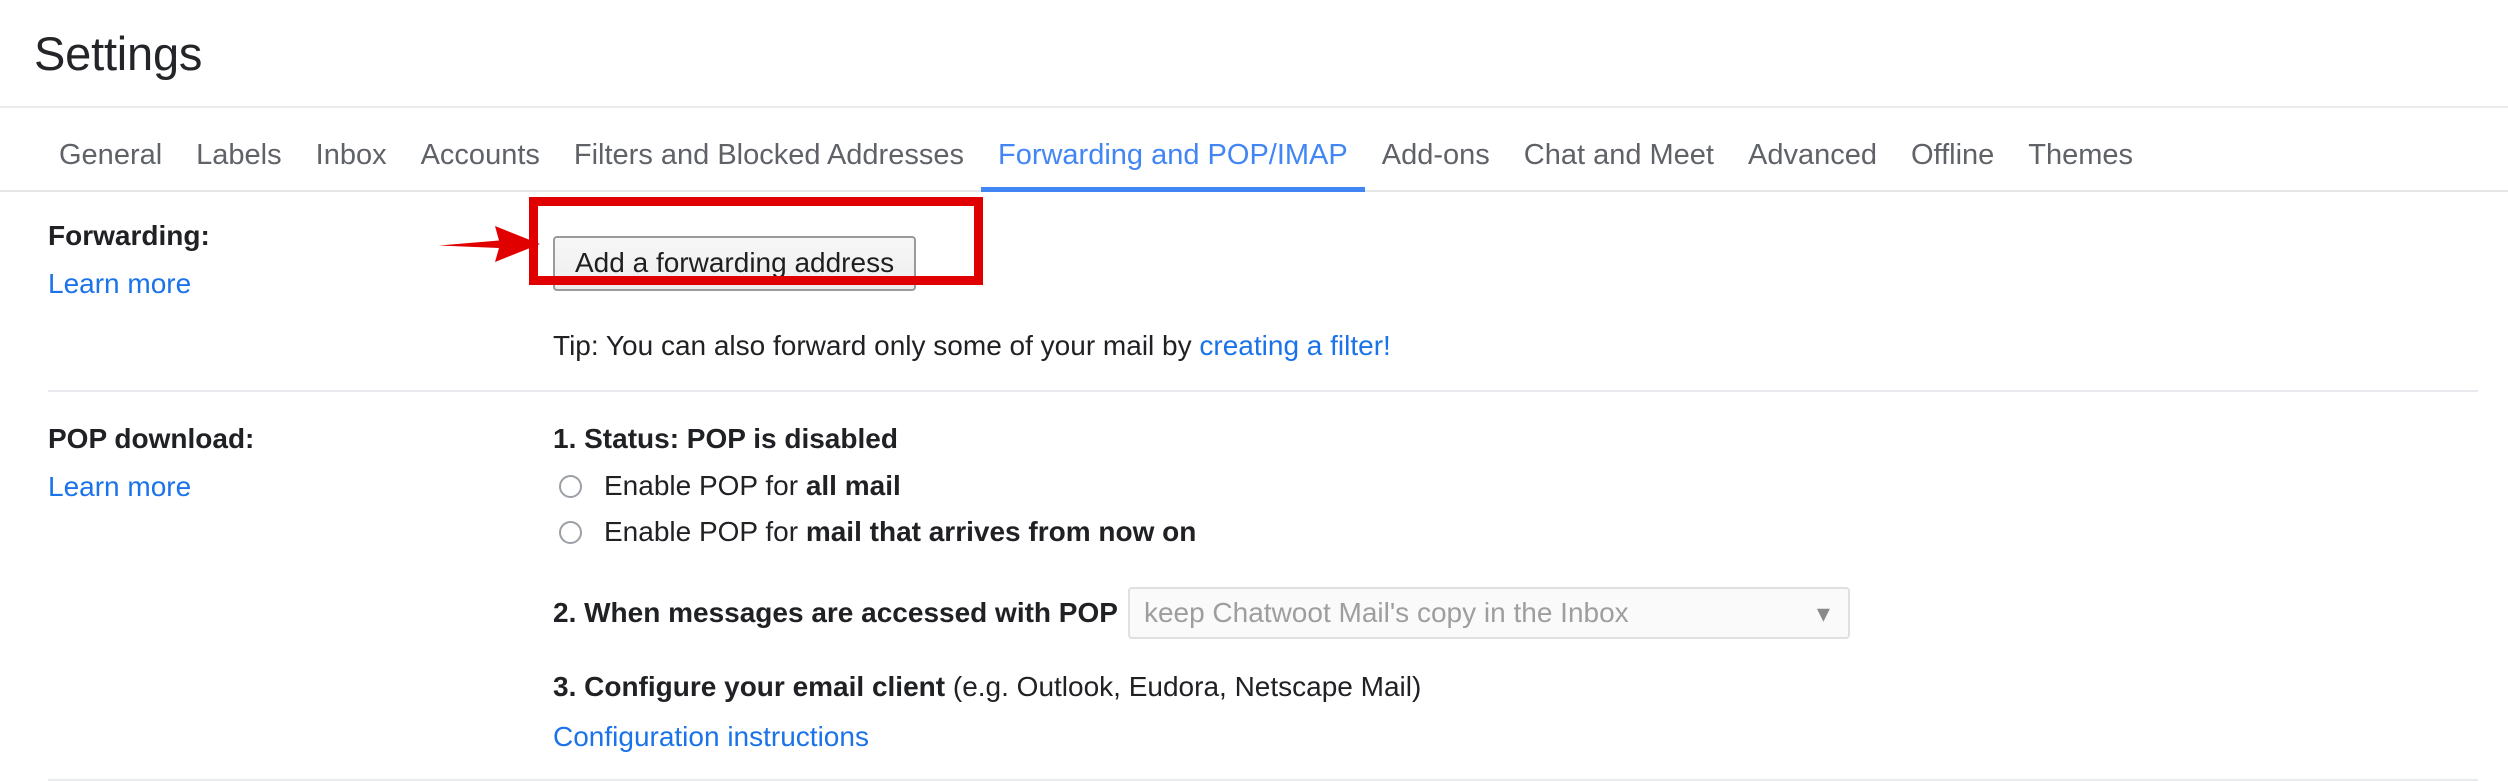 The width and height of the screenshot is (2508, 781). I want to click on radio-button-all-mail, so click(570, 486).